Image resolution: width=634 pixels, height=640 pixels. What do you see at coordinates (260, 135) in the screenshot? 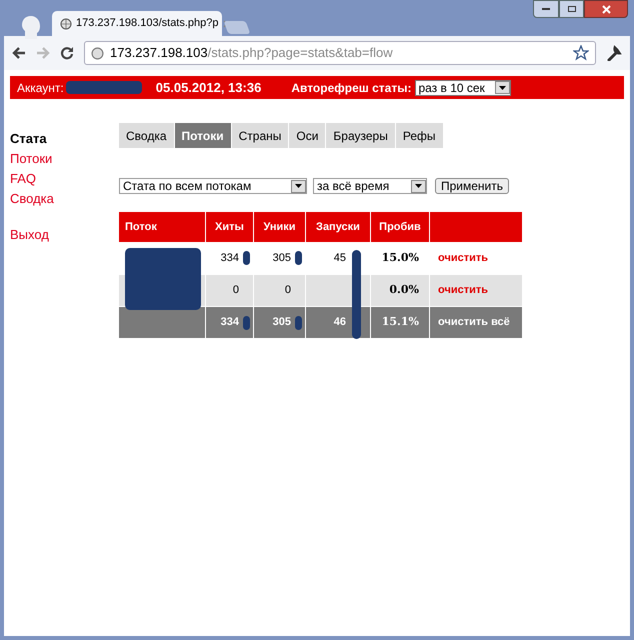
I see `tab: Страны` at bounding box center [260, 135].